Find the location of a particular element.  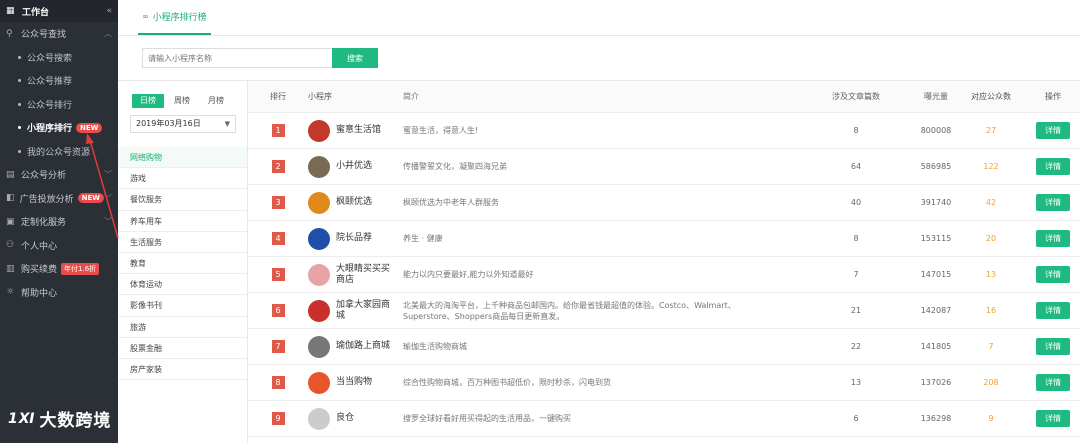

rank-cell: 5 is located at coordinates (278, 274).